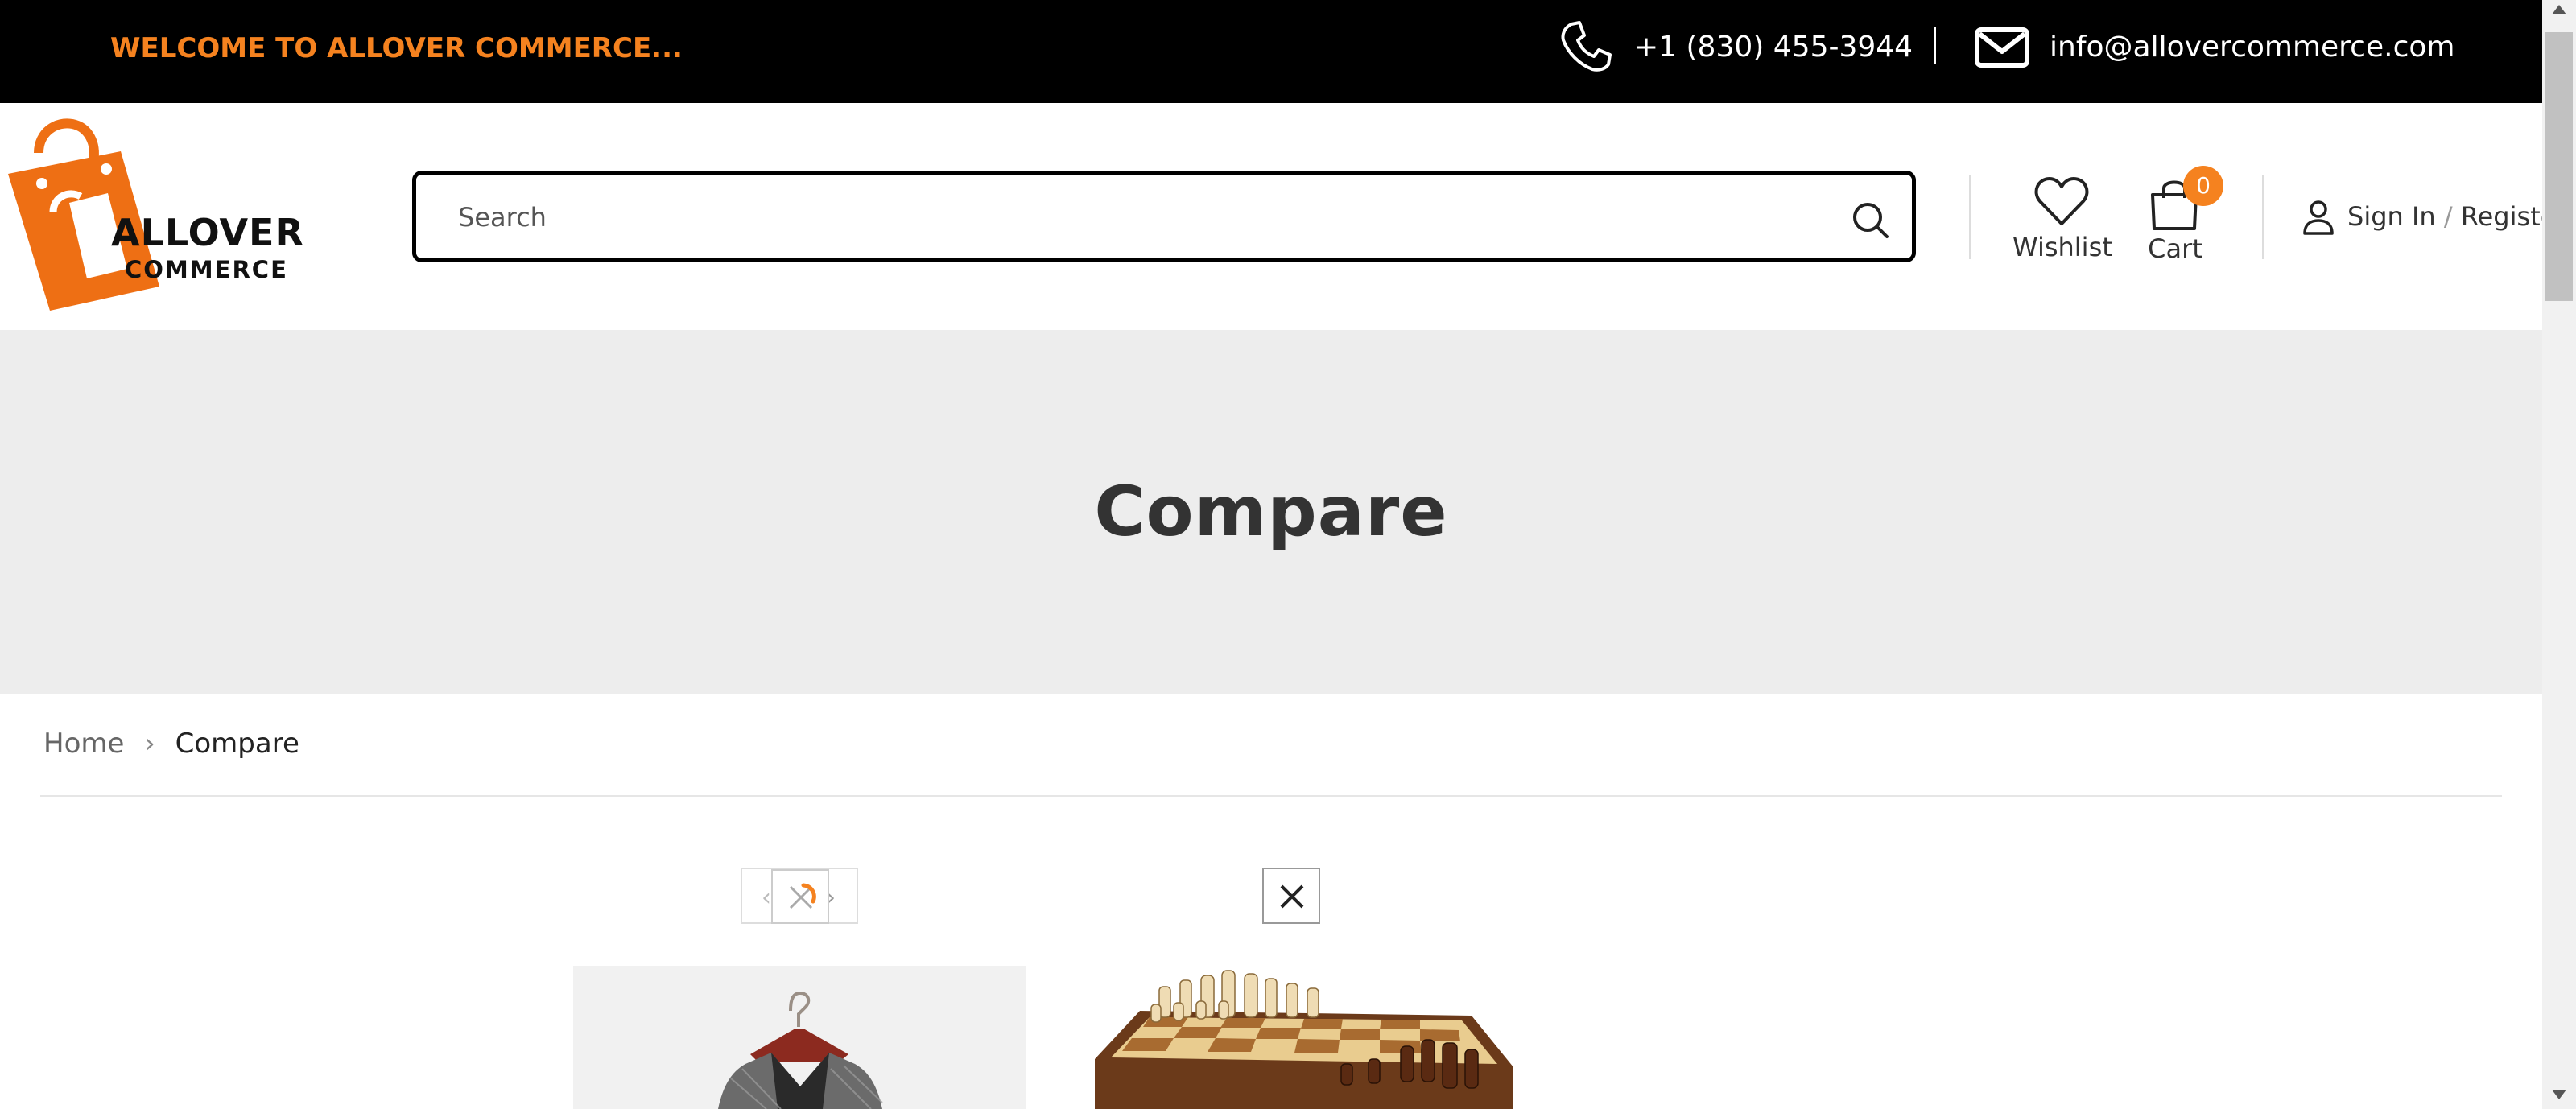 The height and width of the screenshot is (1109, 2576). I want to click on scroll-up-arrow-icon, so click(2559, 9).